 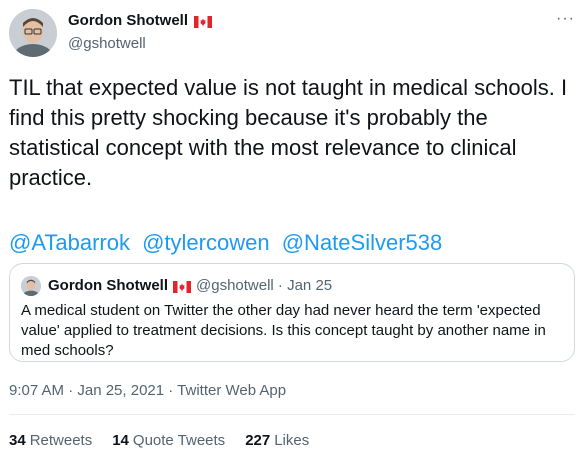 What do you see at coordinates (565, 19) in the screenshot?
I see `more-options-icon: ···` at bounding box center [565, 19].